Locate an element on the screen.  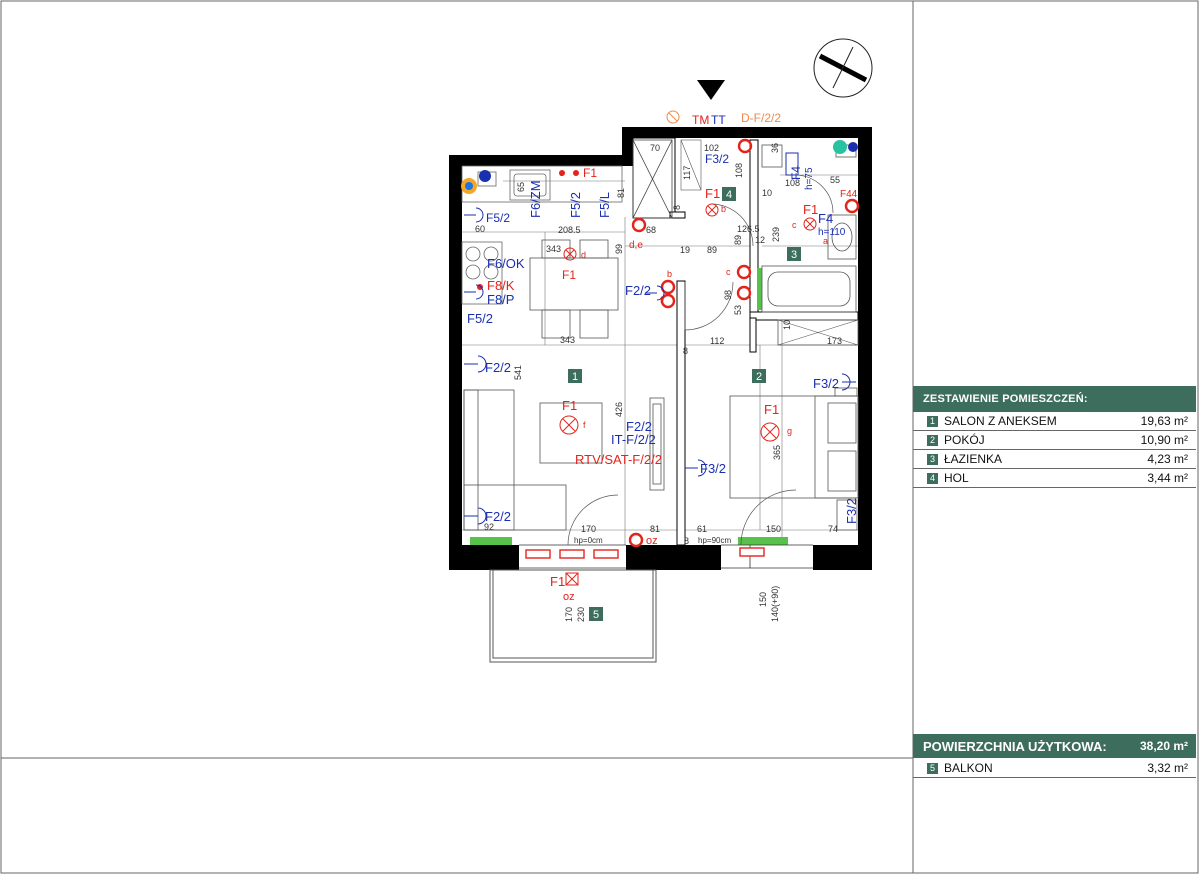
equipment-label: F6/OK is located at coordinates (506, 263).